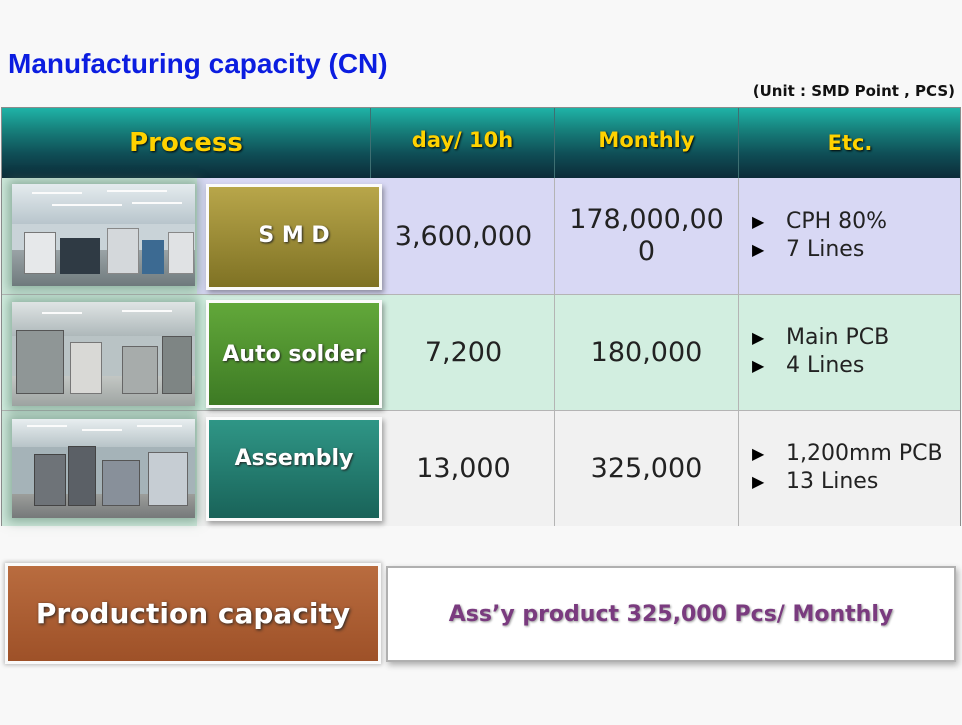 This screenshot has height=725, width=962. I want to click on header-etc: Etc., so click(850, 143).